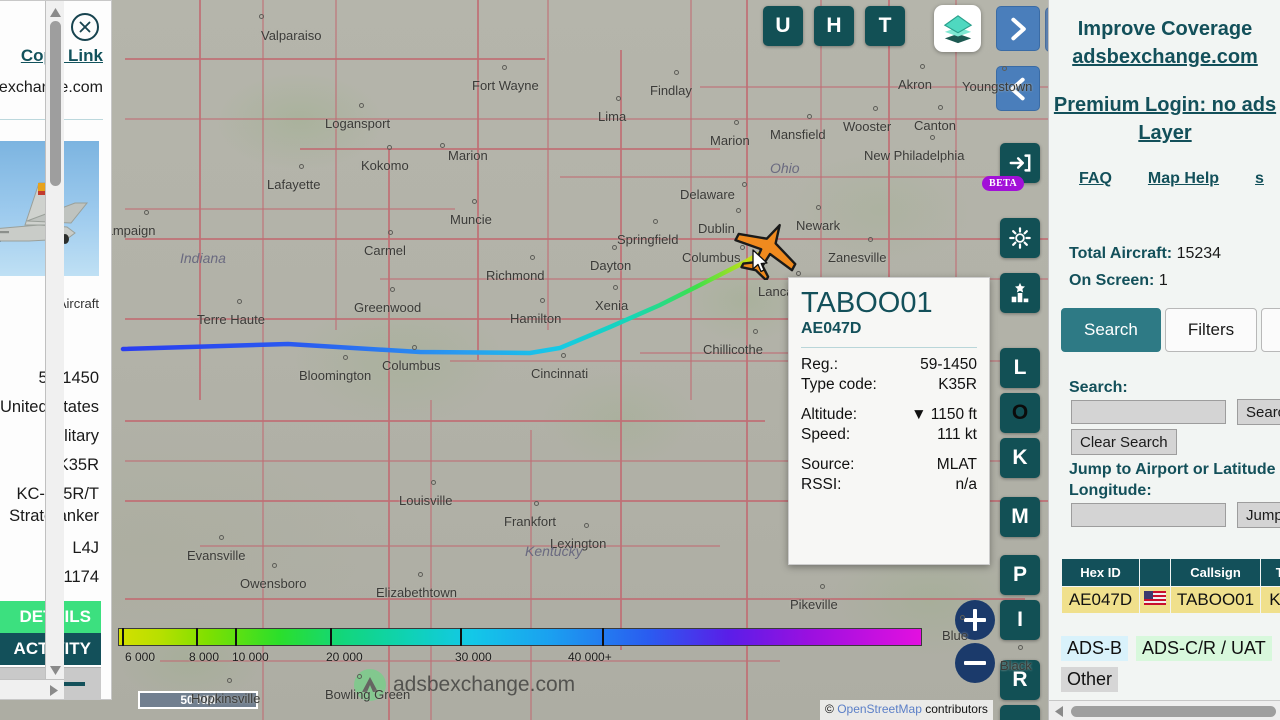 This screenshot has height=720, width=1280. What do you see at coordinates (1215, 572) in the screenshot?
I see `column-callsign: Callsign` at bounding box center [1215, 572].